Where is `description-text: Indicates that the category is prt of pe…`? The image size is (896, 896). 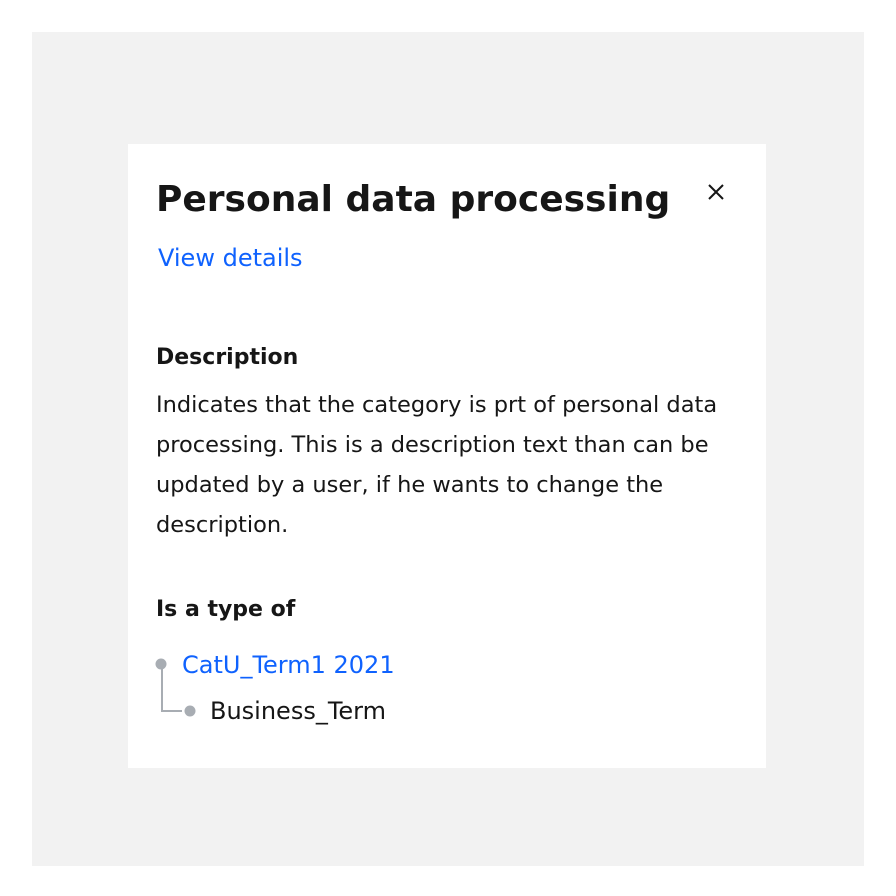
description-text: Indicates that the category is prt of pe… is located at coordinates (437, 465).